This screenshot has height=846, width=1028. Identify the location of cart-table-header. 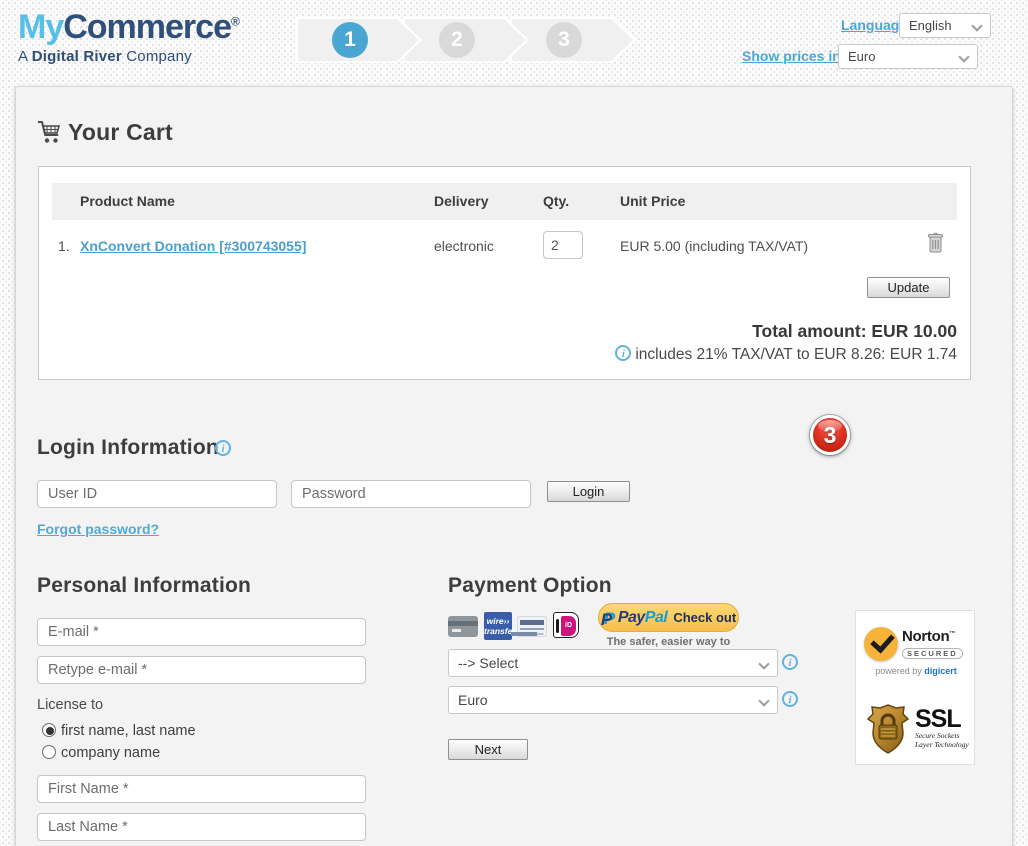
(504, 201).